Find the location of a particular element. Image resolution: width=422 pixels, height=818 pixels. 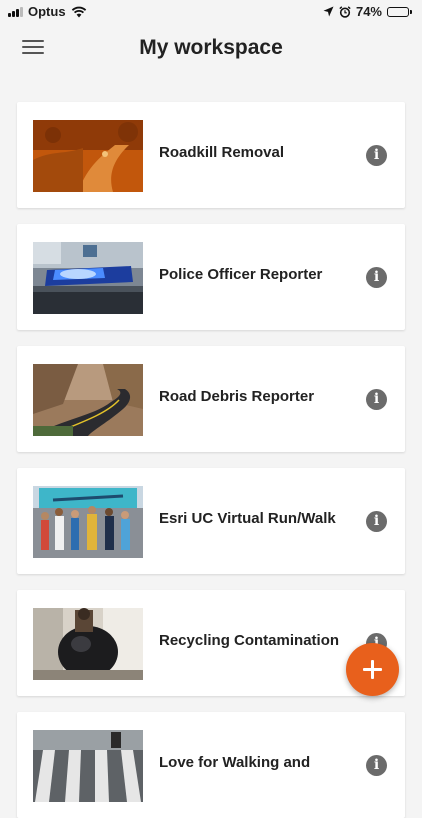

trash-bag-photo is located at coordinates (88, 644).